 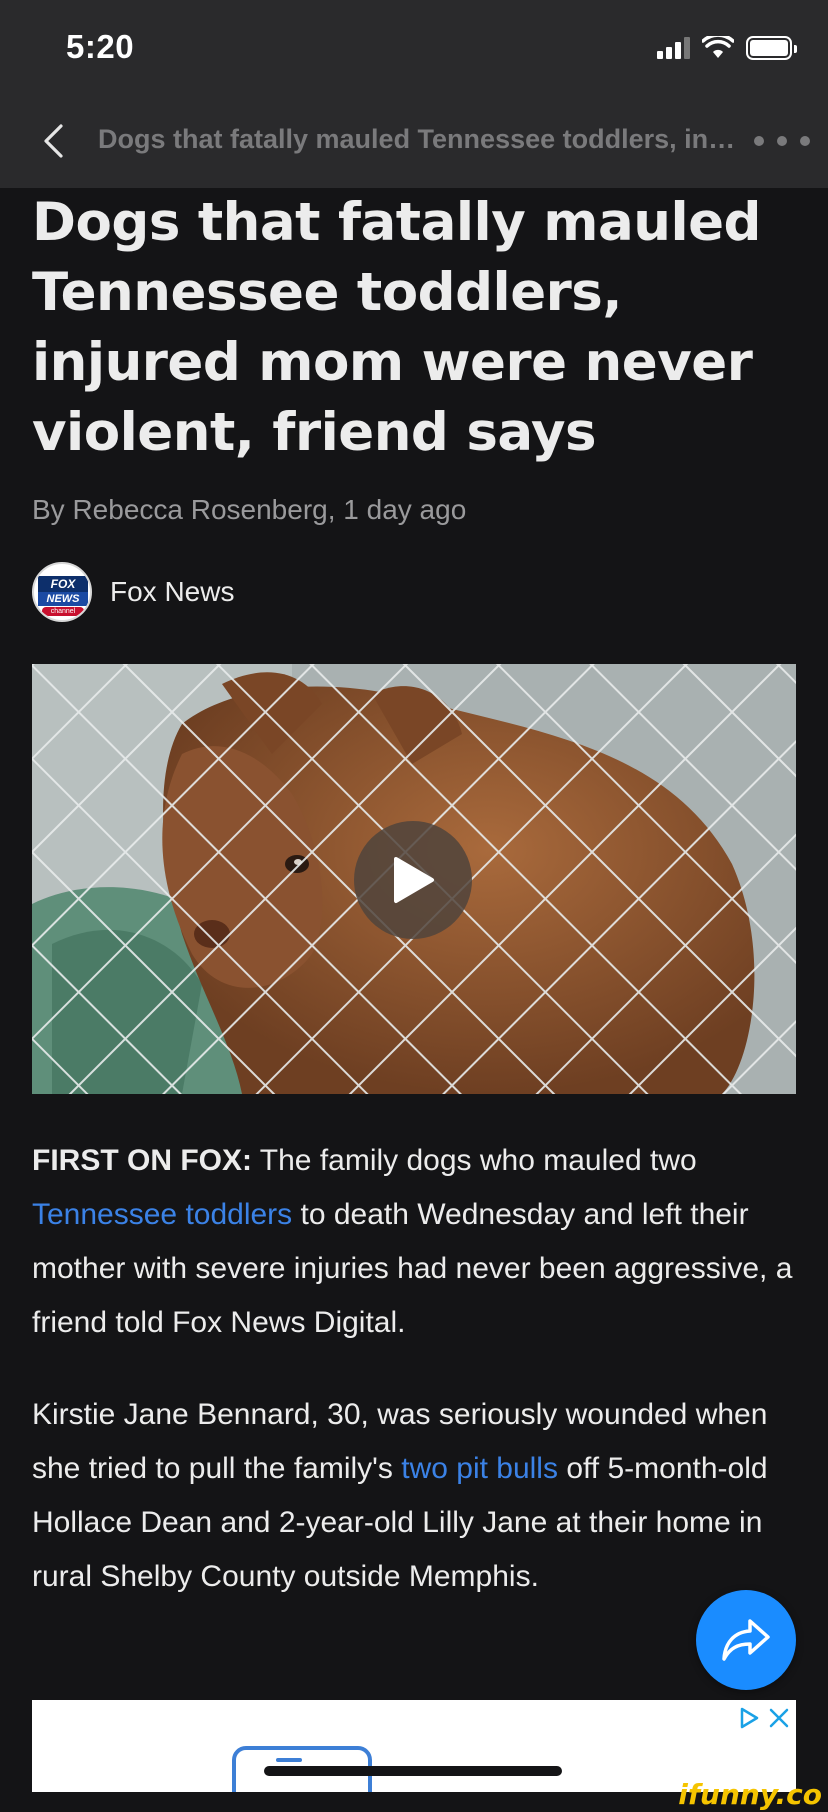 I want to click on two-pit-bulls-link: two pit bulls, so click(x=479, y=1468).